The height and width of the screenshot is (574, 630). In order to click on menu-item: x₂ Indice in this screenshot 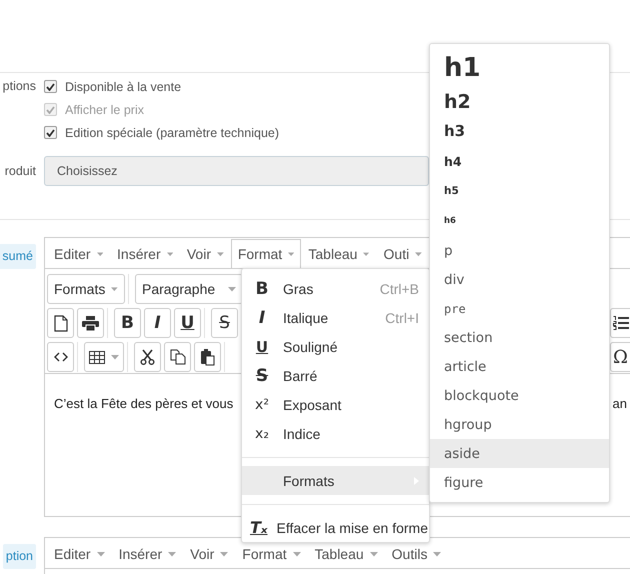, I will do `click(335, 433)`.